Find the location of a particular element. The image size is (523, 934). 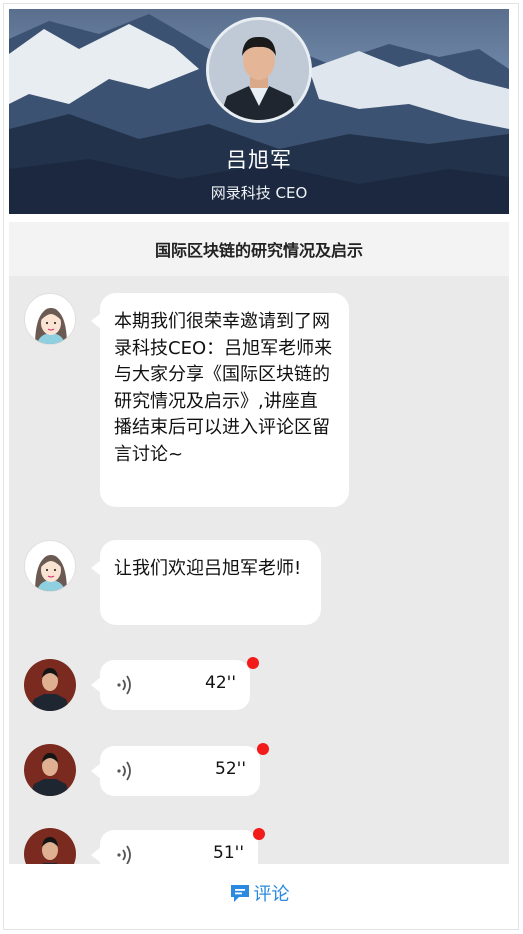

comment-label: 评论 is located at coordinates (271, 894).